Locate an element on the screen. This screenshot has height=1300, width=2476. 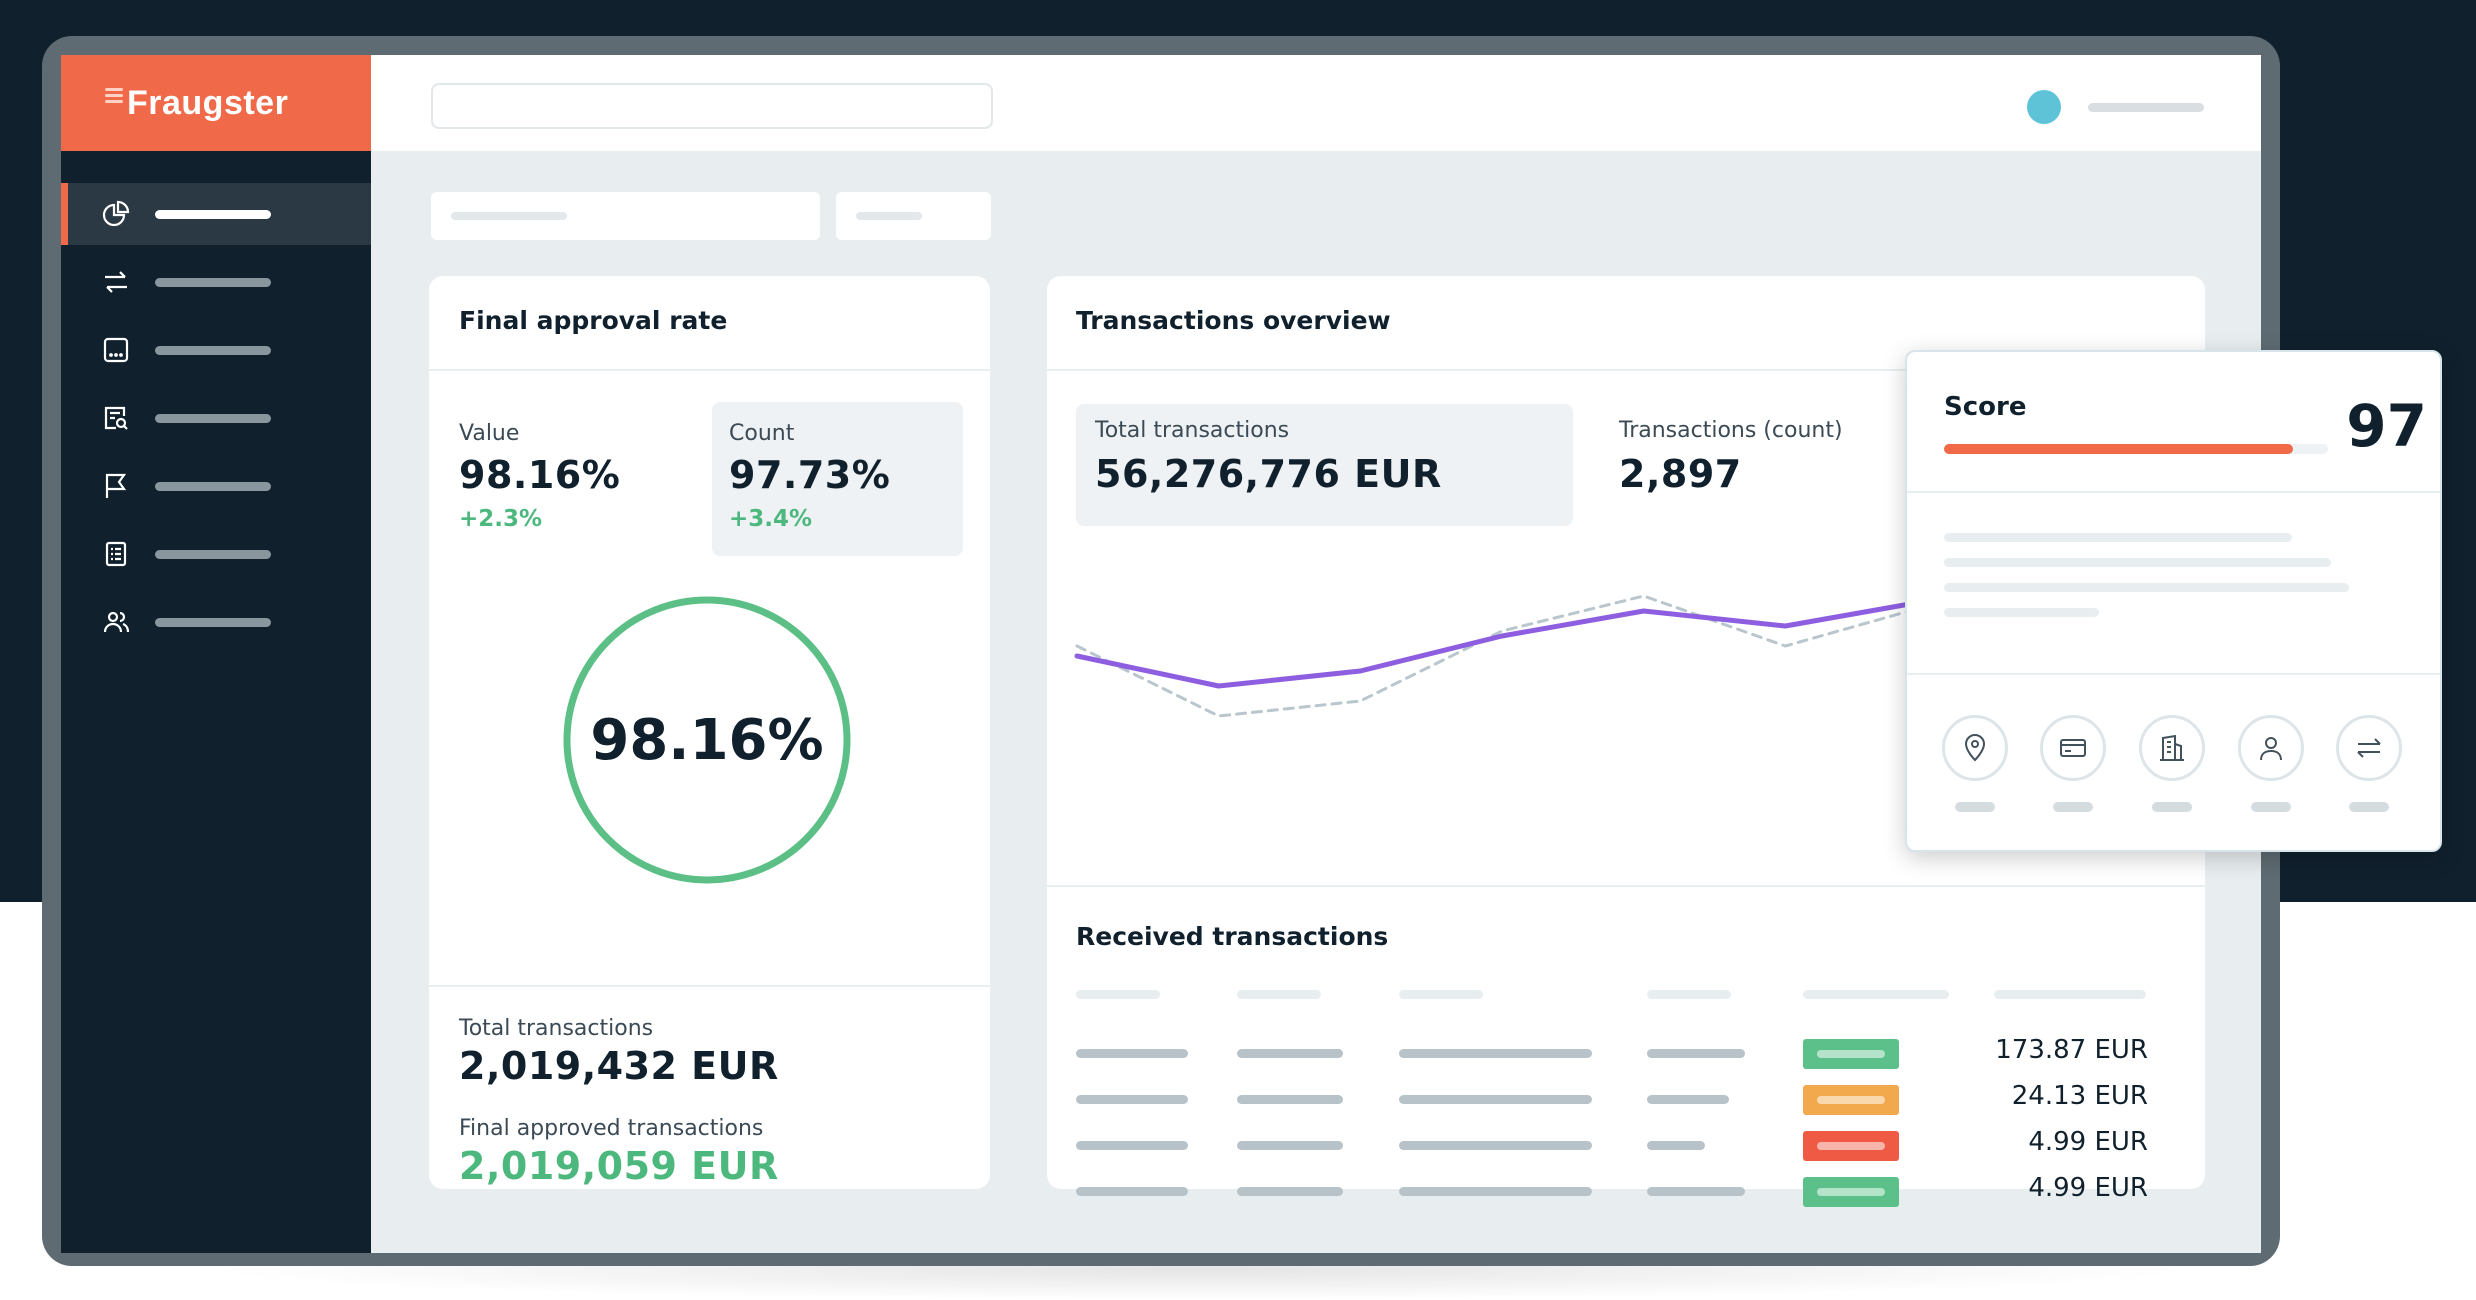
sidebar-item-messages is located at coordinates (216, 350).